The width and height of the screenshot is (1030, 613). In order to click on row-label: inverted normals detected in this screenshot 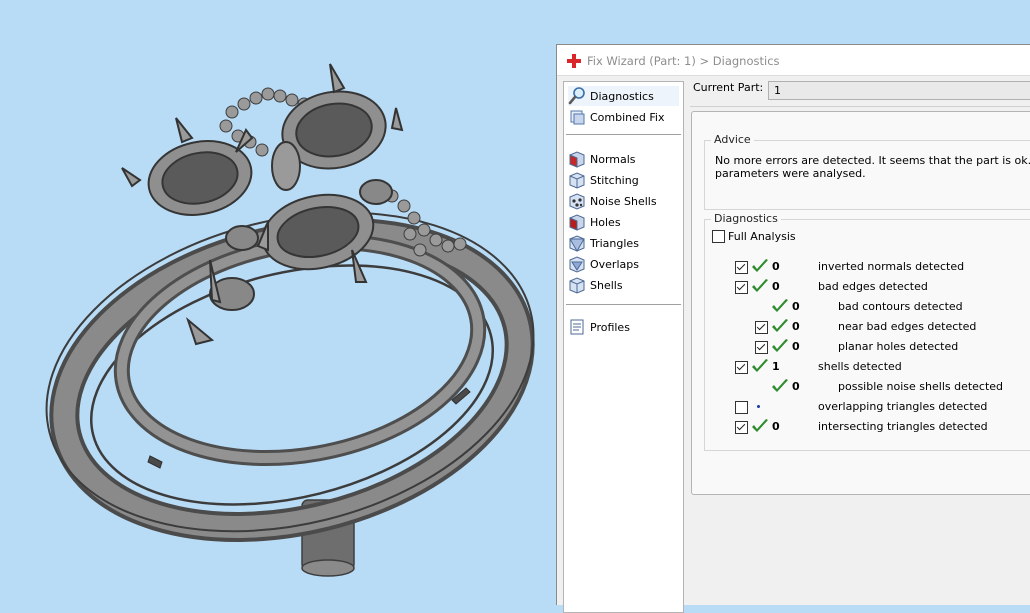, I will do `click(891, 266)`.